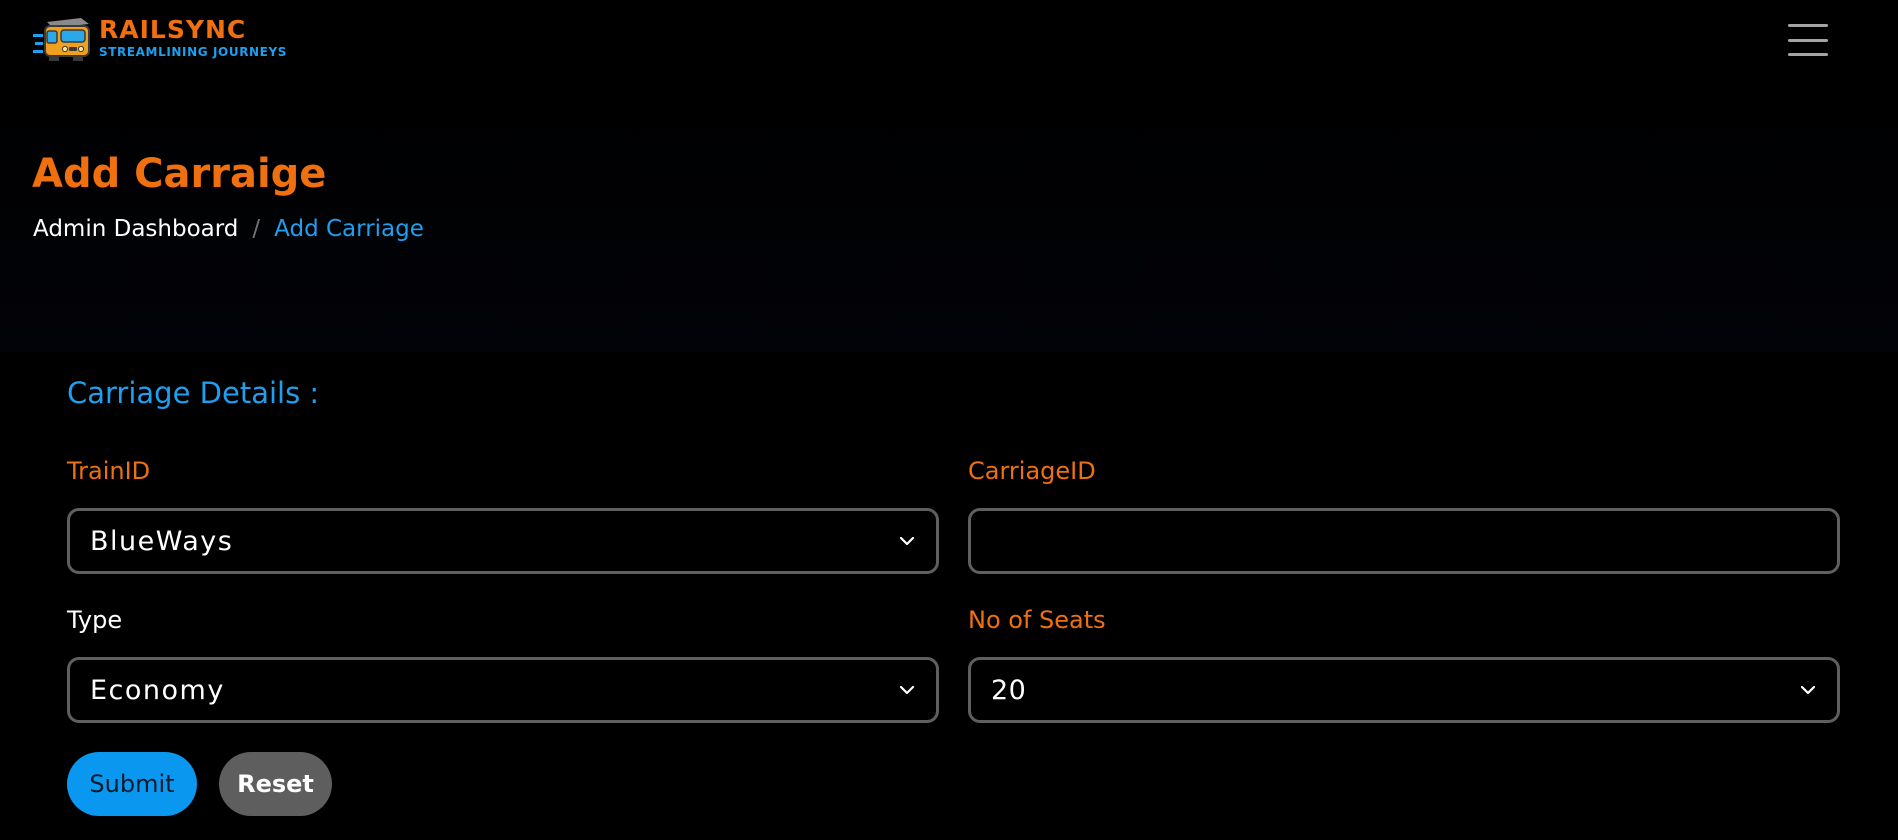 This screenshot has width=1898, height=840. I want to click on section-title: Carriage Details :, so click(193, 393).